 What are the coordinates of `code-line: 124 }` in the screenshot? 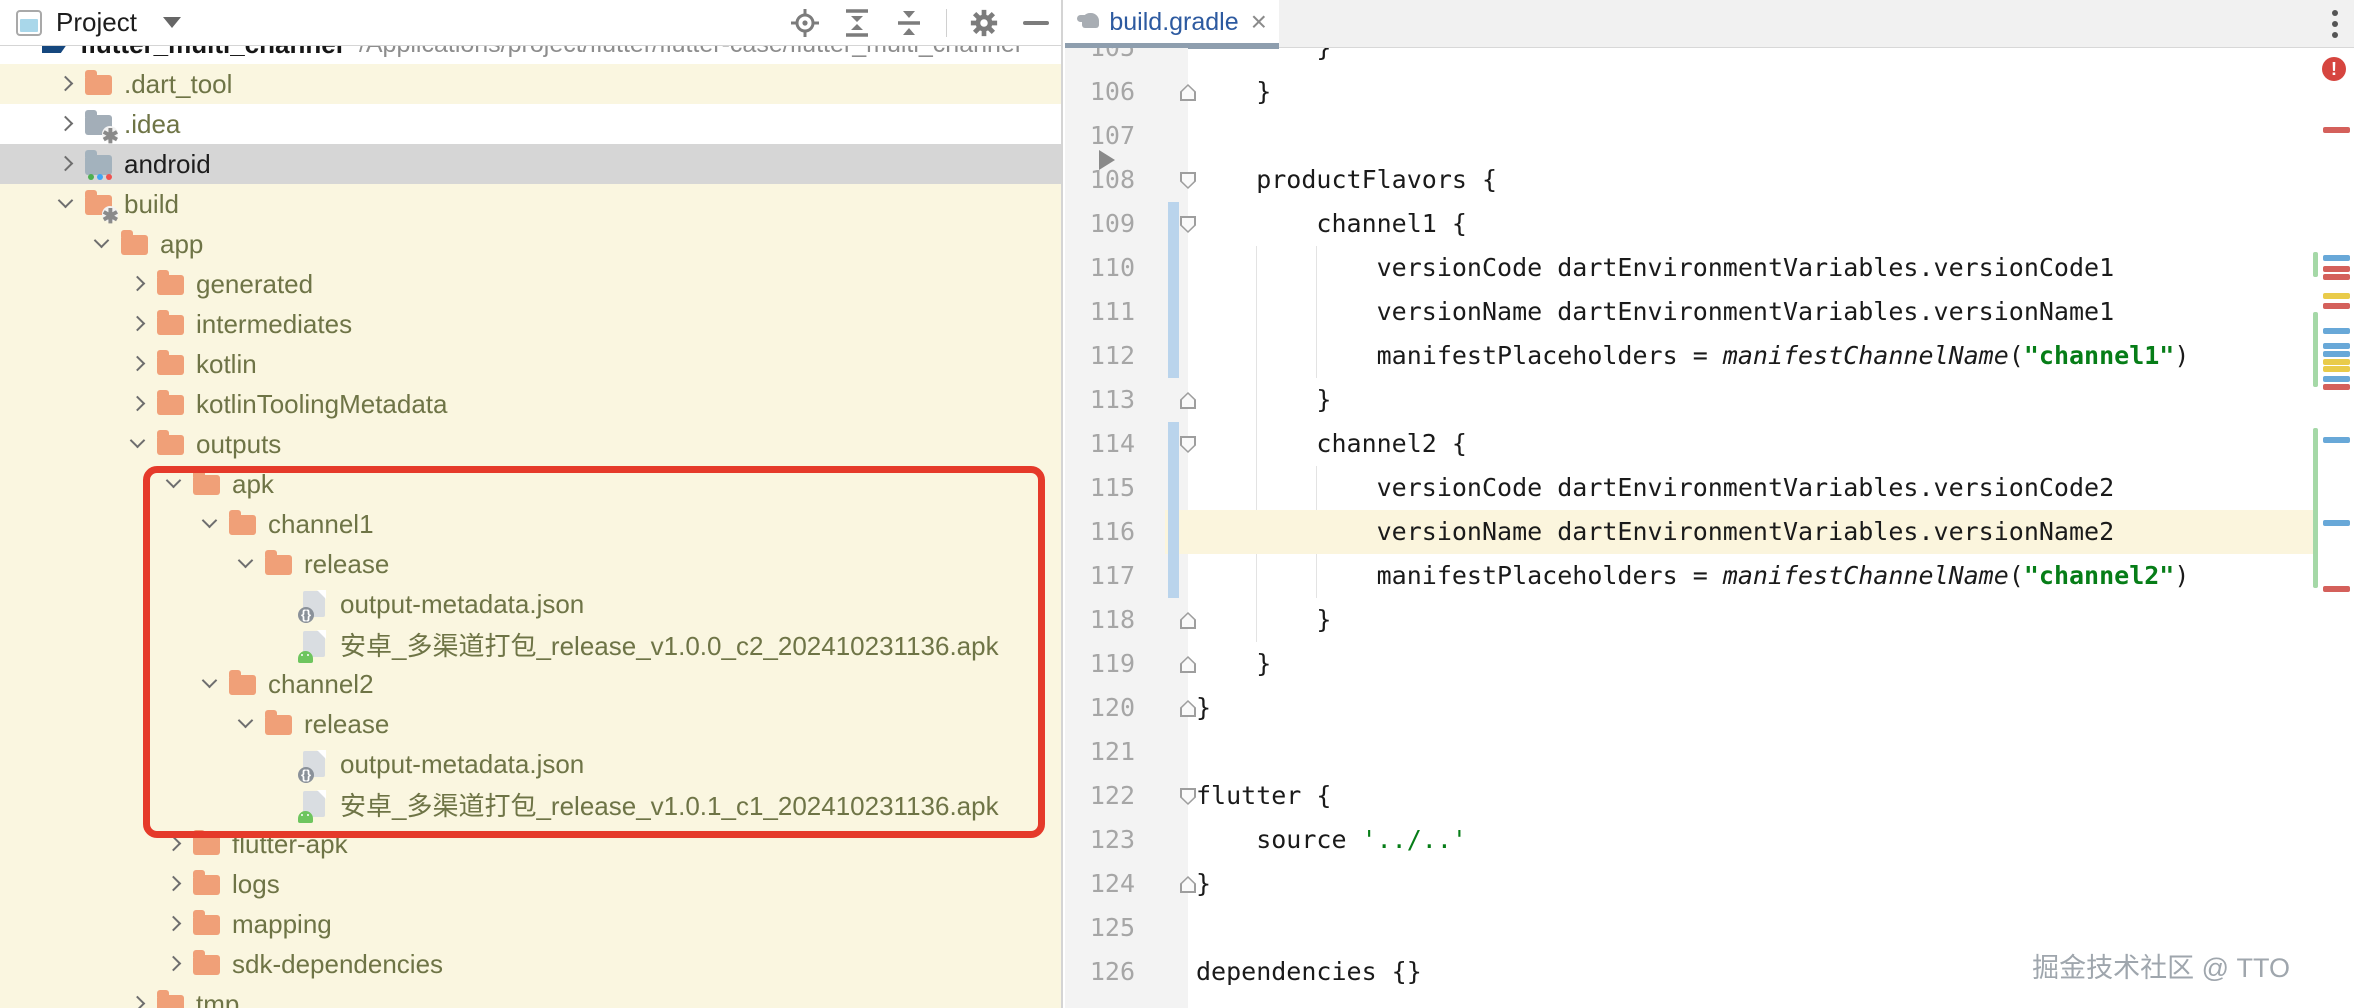 It's located at (1709, 884).